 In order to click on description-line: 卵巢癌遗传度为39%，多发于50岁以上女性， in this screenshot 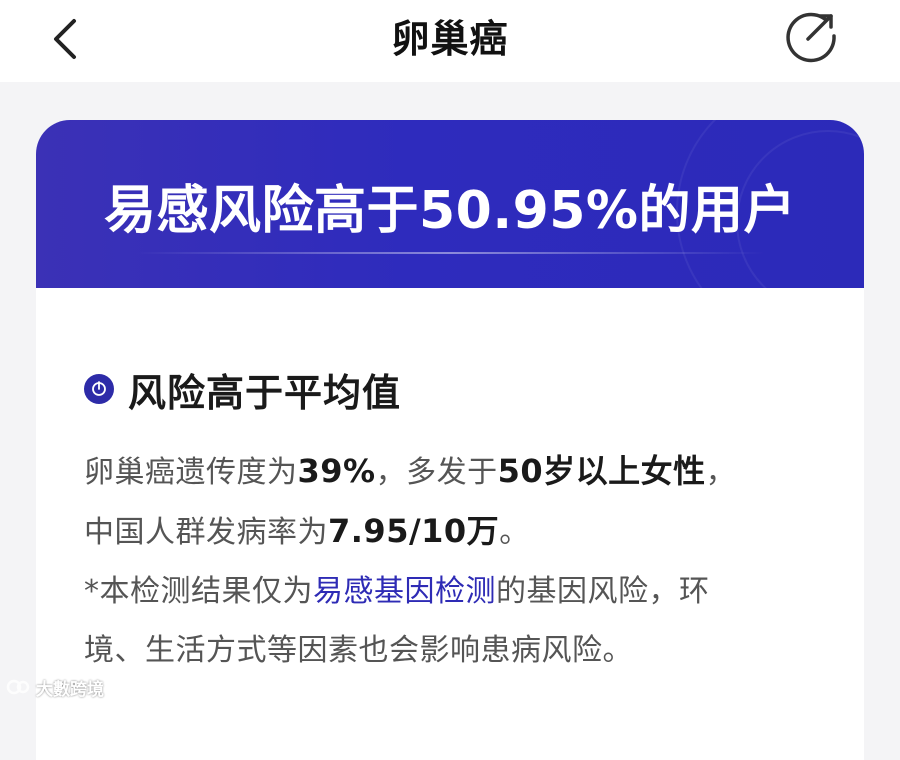, I will do `click(464, 472)`.